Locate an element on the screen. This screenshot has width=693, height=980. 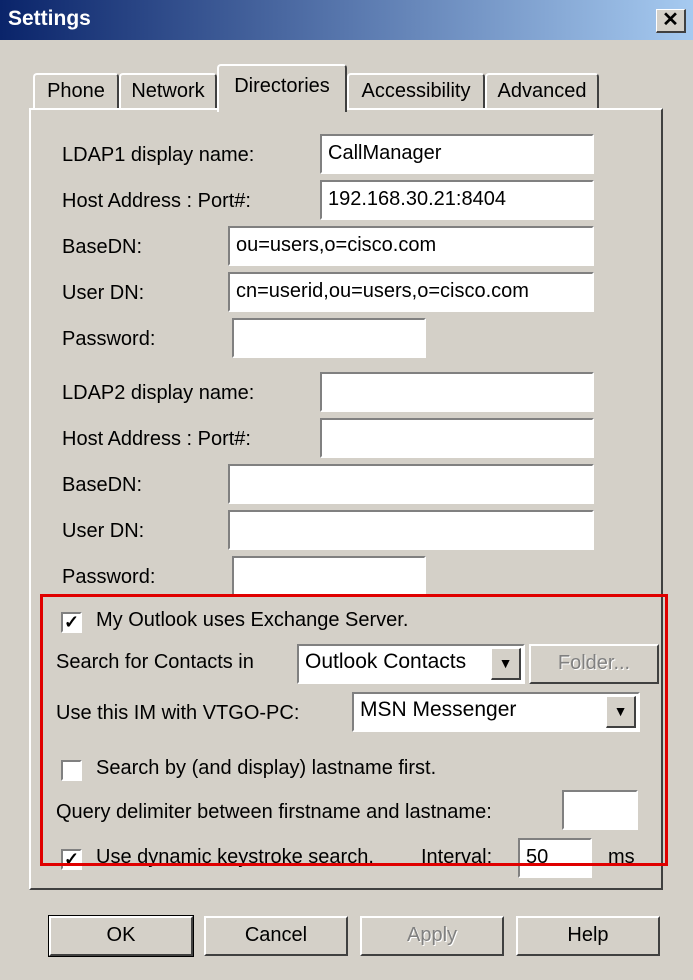
tab-accessibility-label: Accessibility is located at coordinates (416, 91).